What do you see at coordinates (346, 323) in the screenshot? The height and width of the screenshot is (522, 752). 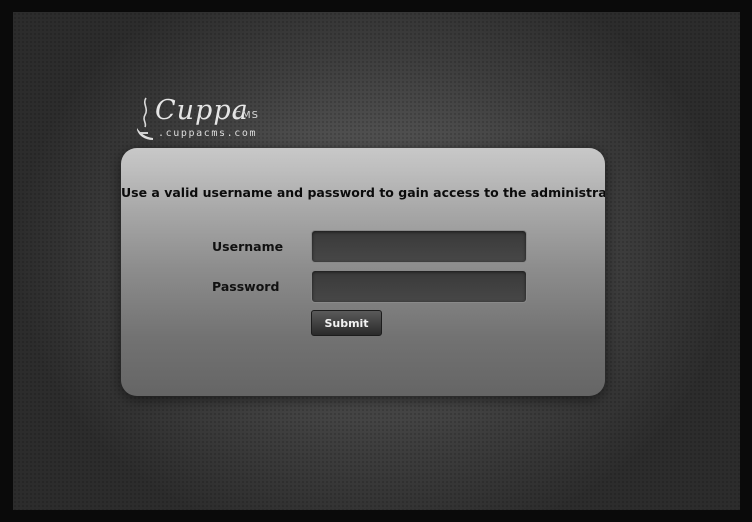 I see `submit-button: Submit` at bounding box center [346, 323].